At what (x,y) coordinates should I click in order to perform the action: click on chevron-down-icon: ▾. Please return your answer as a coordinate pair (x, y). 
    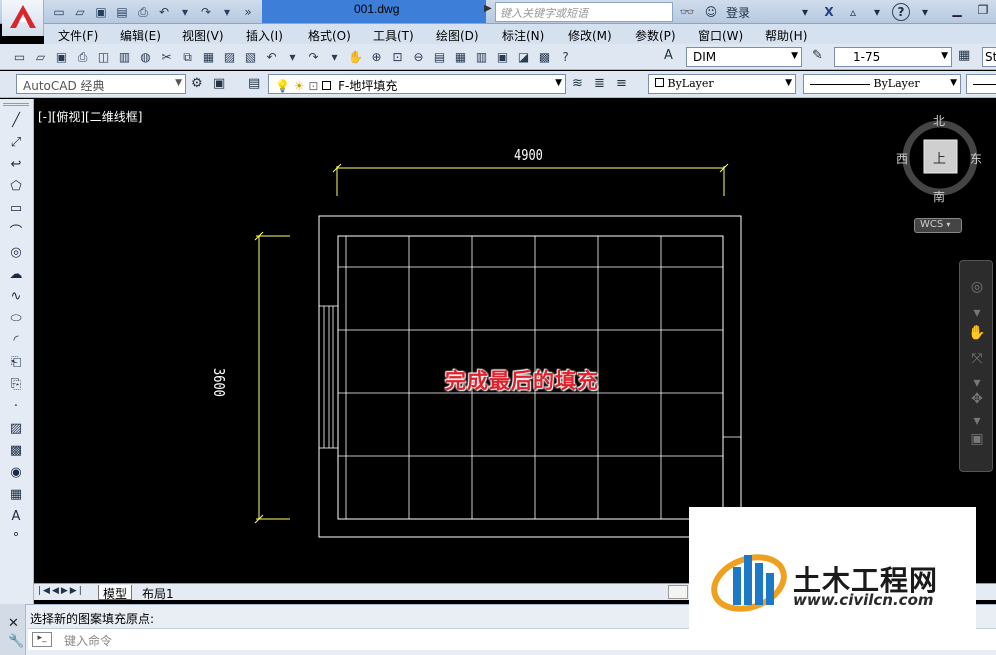
    Looking at the image, I should click on (948, 224).